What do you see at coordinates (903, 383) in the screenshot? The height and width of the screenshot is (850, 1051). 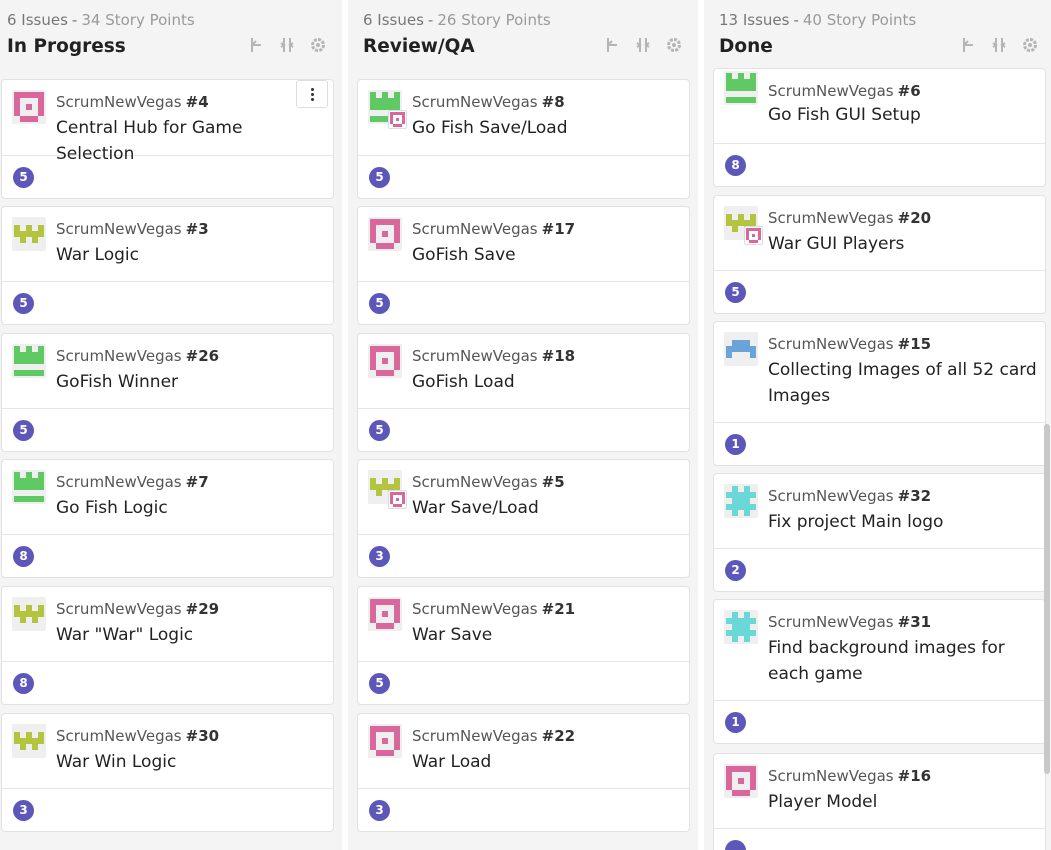 I see `issue-title: Collecting Images of all 52 card Images` at bounding box center [903, 383].